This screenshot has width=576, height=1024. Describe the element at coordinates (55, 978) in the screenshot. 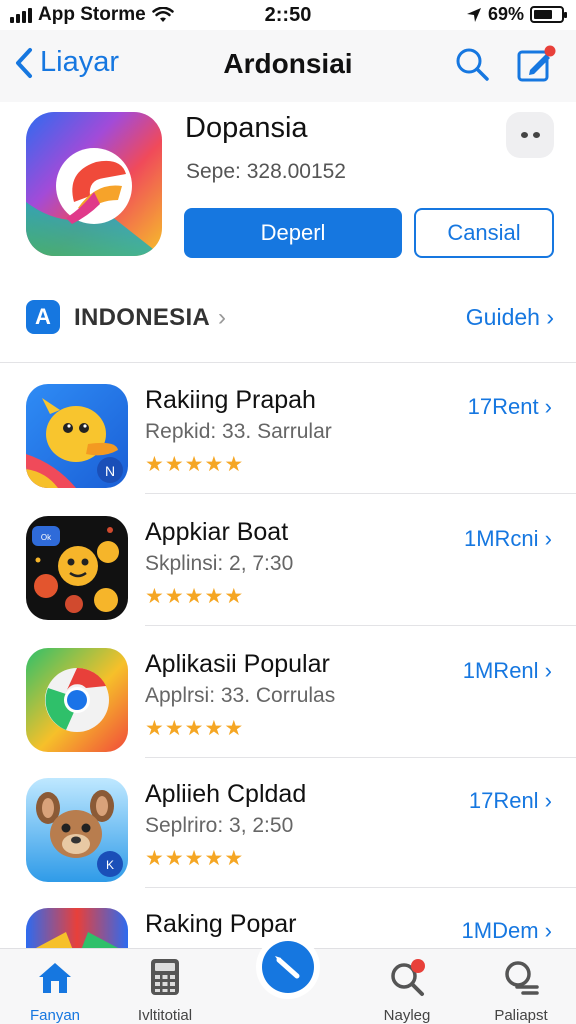

I see `home-icon` at that location.